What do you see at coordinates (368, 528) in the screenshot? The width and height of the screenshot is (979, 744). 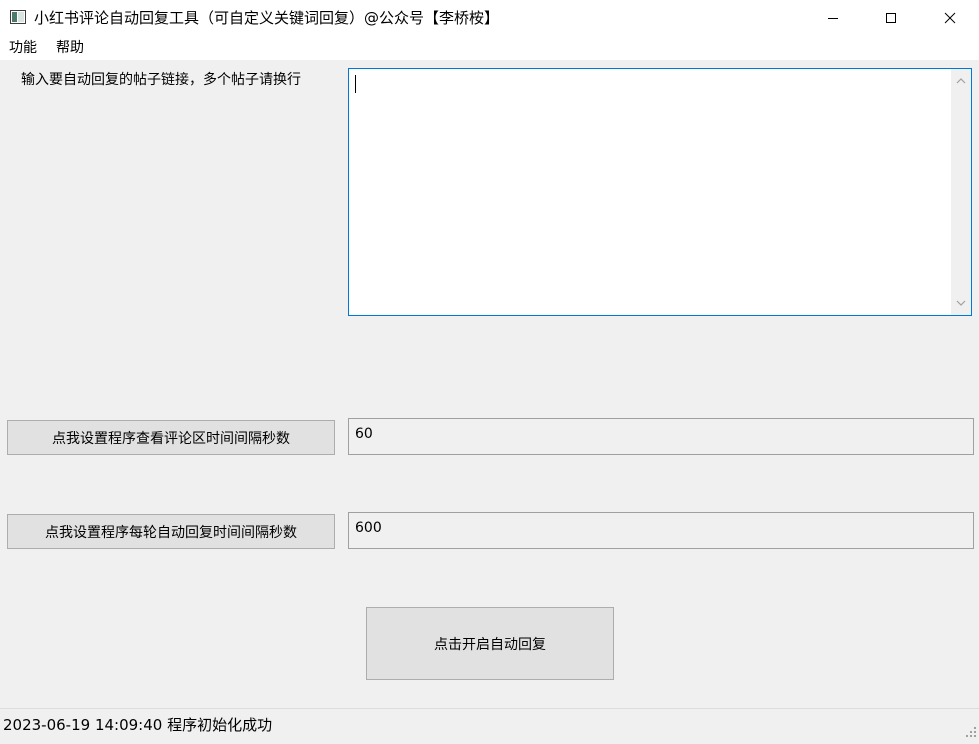 I see `reply-interval-value: 600` at bounding box center [368, 528].